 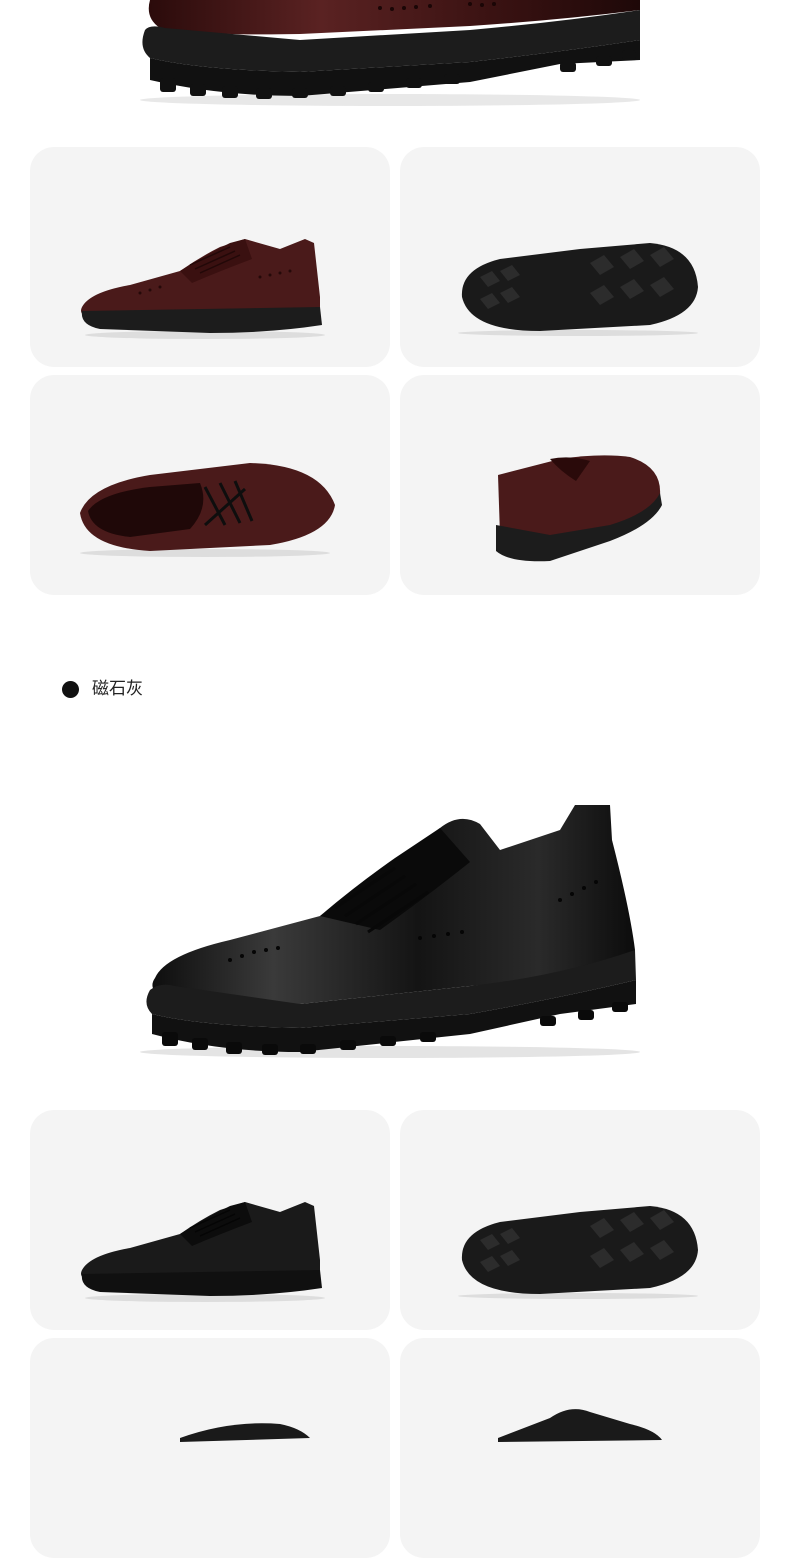 What do you see at coordinates (203, 289) in the screenshot?
I see `burgundy-side-view-image` at bounding box center [203, 289].